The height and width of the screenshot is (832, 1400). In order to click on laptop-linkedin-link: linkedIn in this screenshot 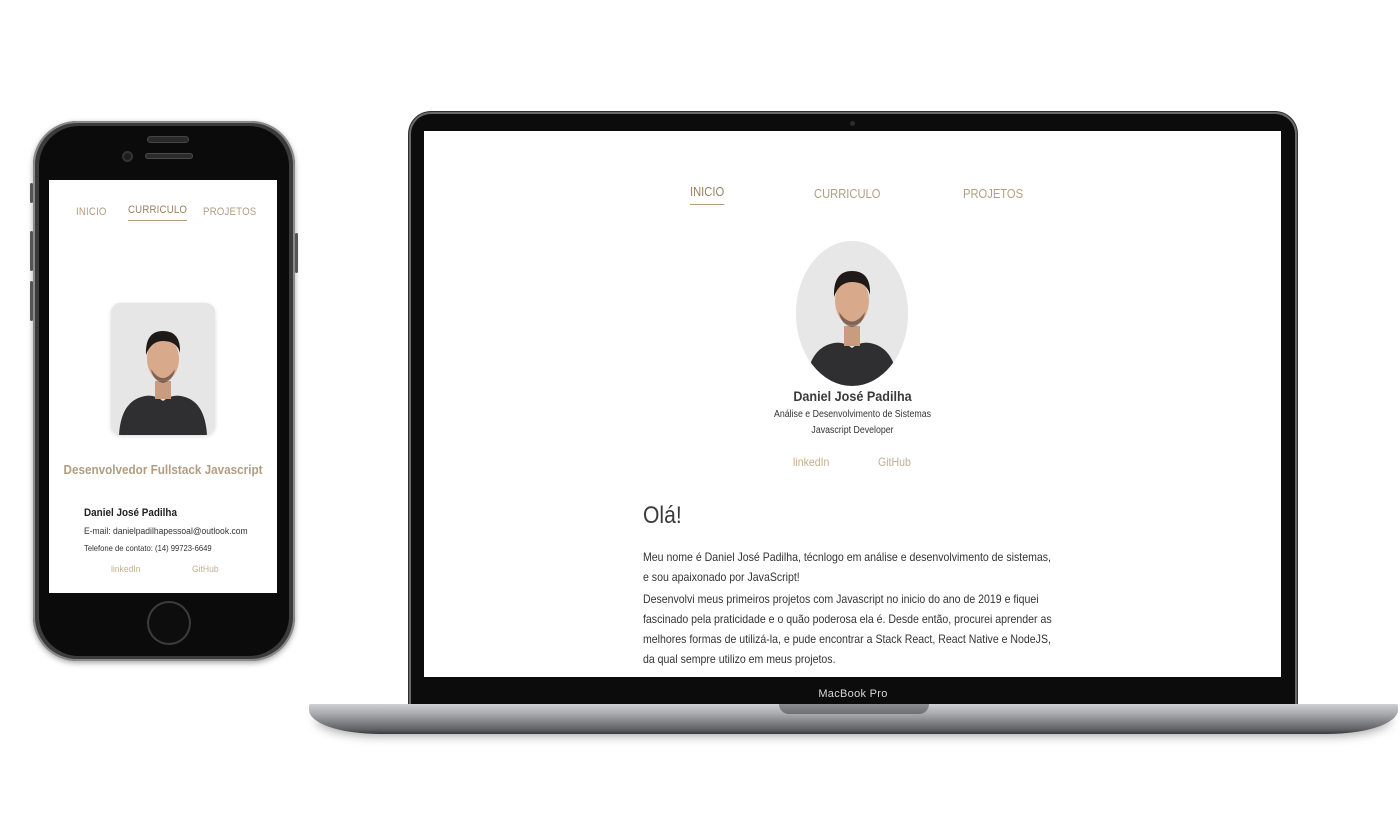, I will do `click(811, 462)`.